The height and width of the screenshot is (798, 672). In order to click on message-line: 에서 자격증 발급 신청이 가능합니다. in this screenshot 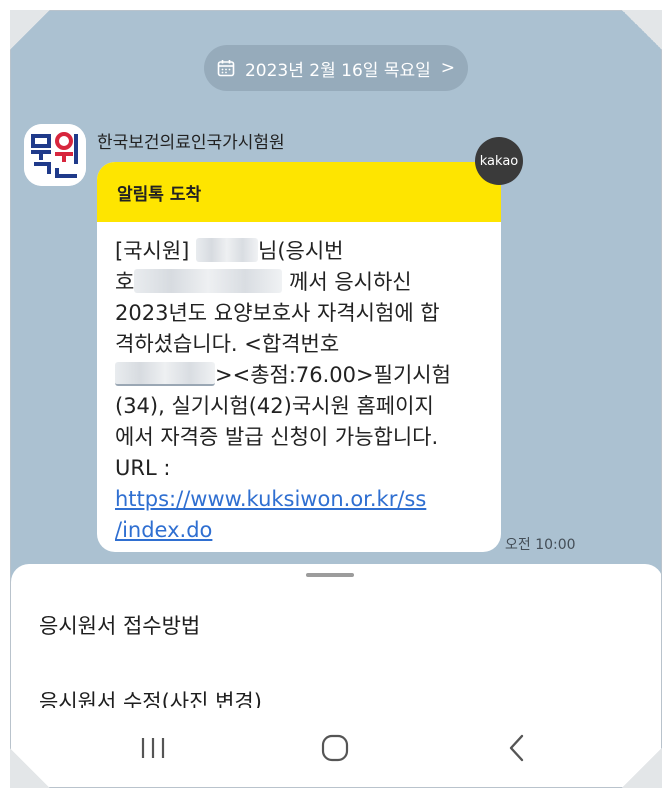, I will do `click(277, 437)`.